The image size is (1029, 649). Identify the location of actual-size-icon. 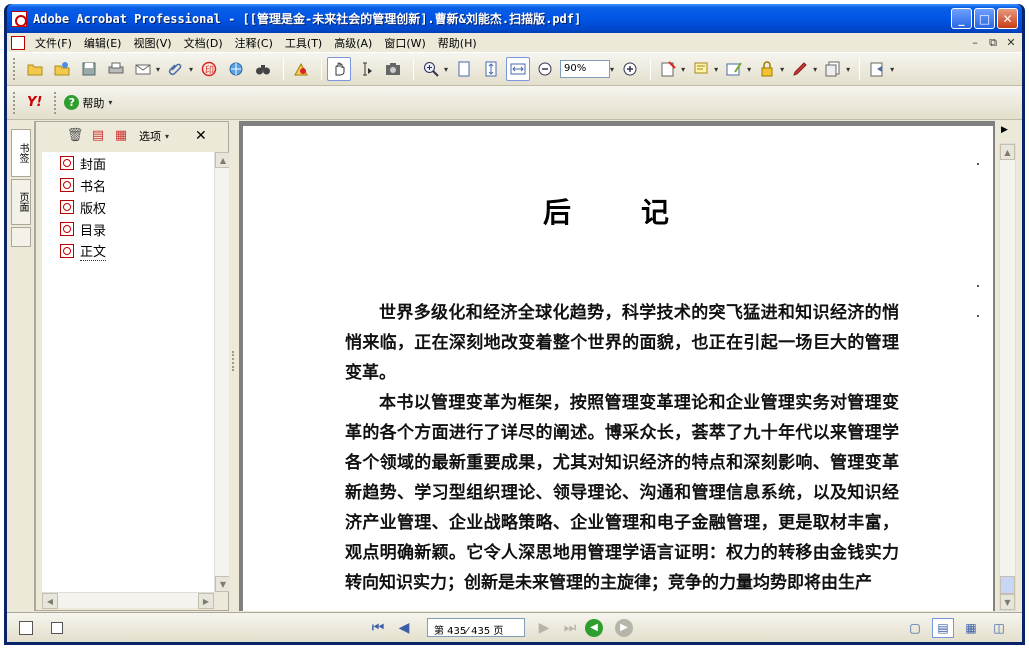
(464, 69).